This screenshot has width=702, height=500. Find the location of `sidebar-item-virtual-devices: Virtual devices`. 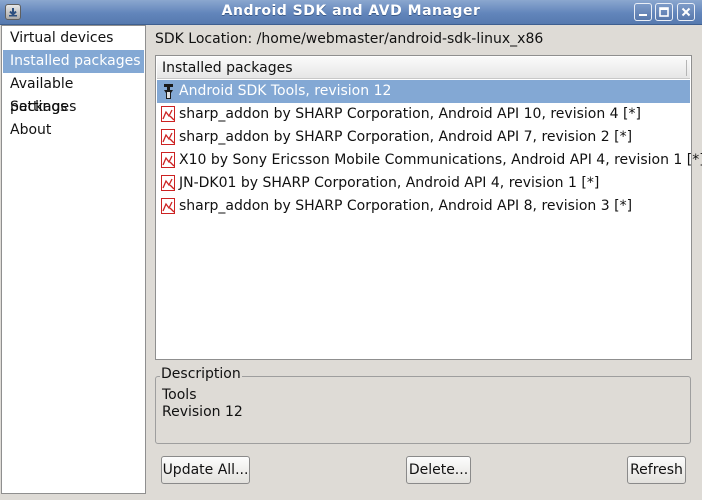

sidebar-item-virtual-devices: Virtual devices is located at coordinates (73, 38).